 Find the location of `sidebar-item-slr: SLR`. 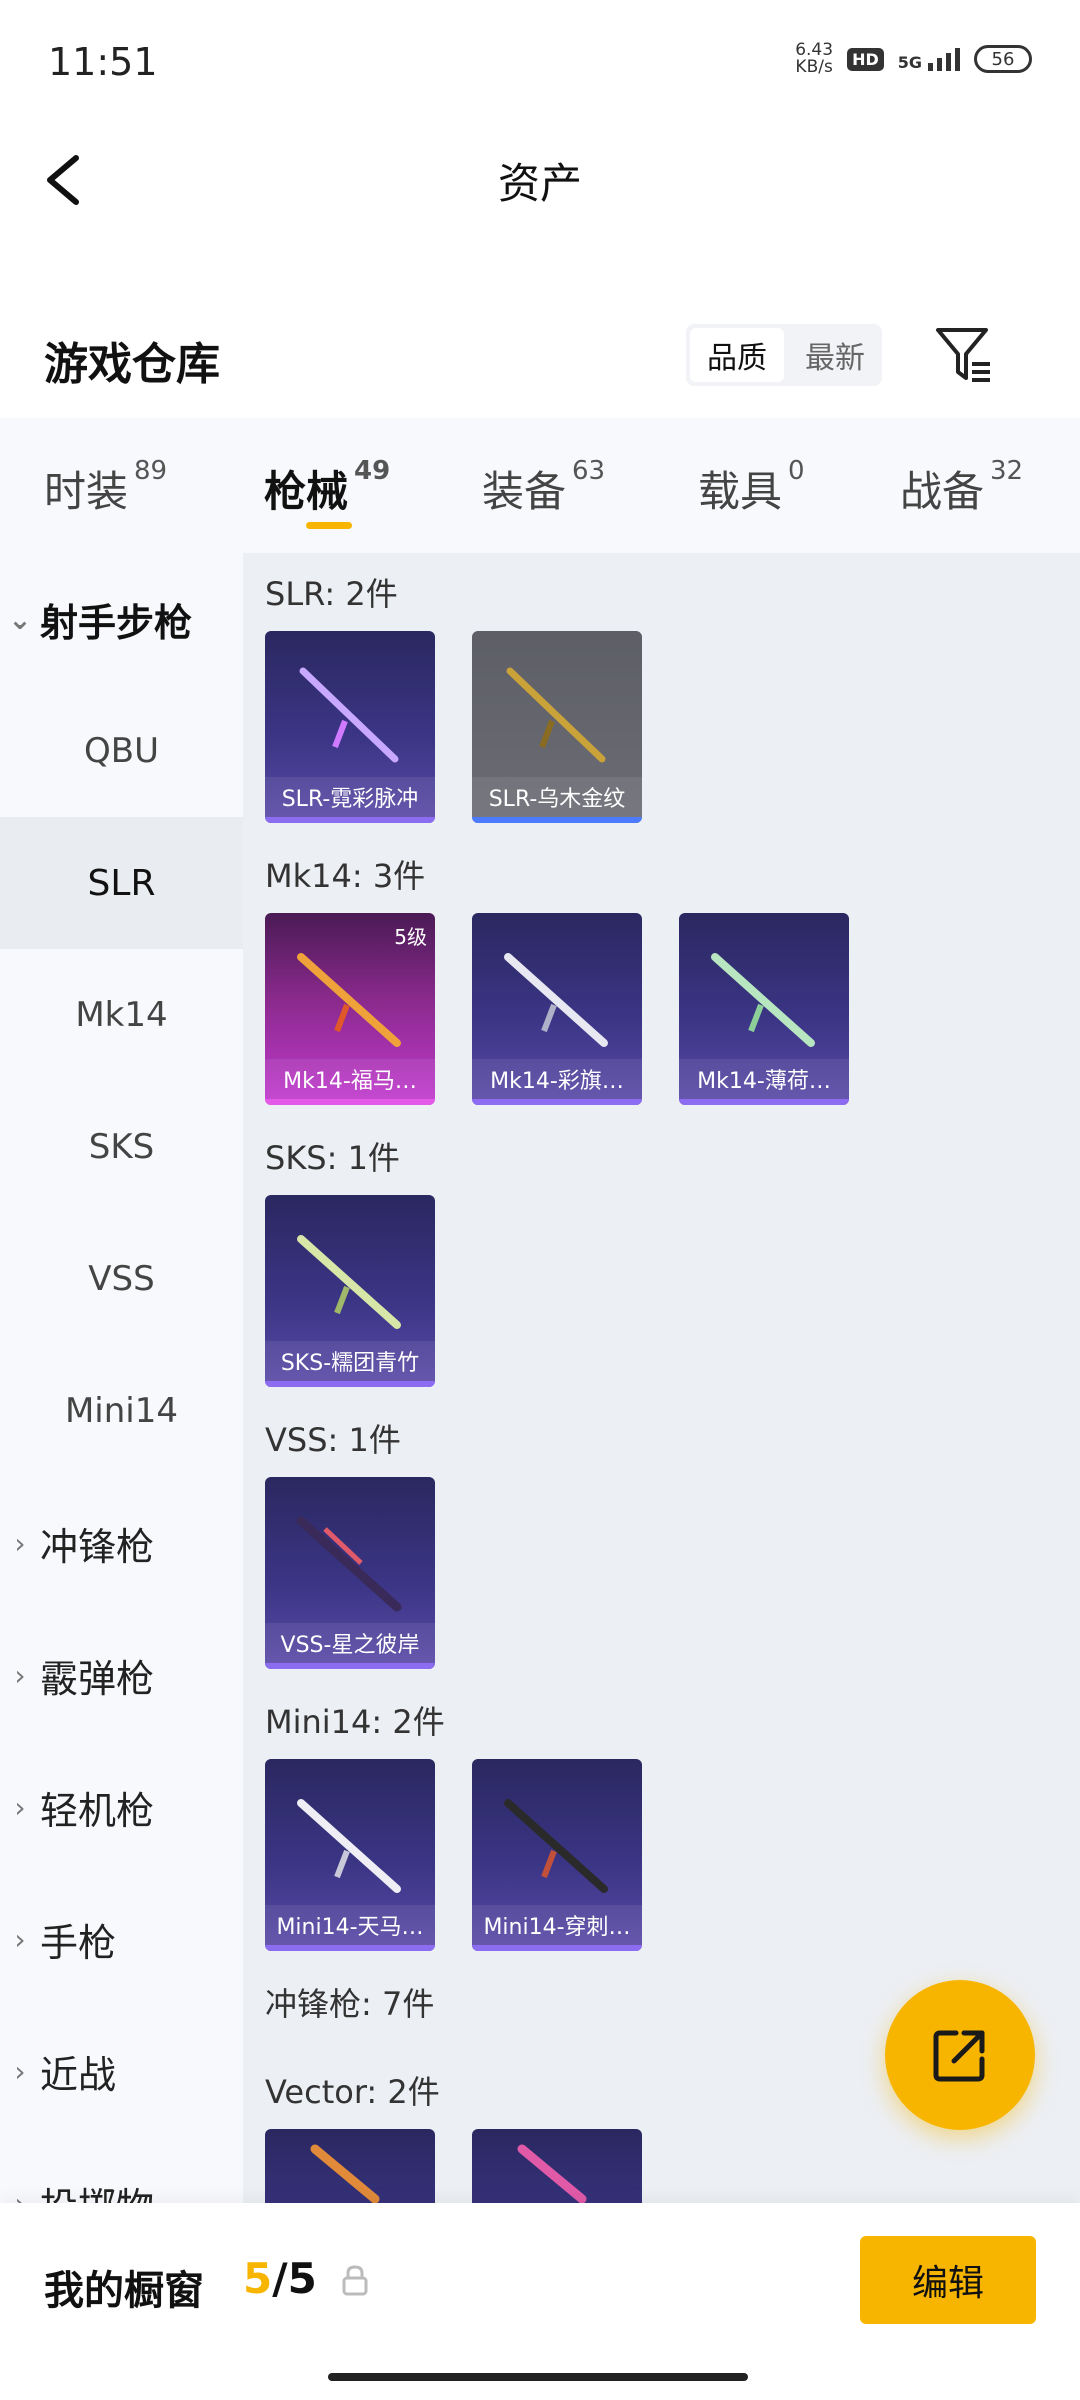

sidebar-item-slr: SLR is located at coordinates (121, 883).